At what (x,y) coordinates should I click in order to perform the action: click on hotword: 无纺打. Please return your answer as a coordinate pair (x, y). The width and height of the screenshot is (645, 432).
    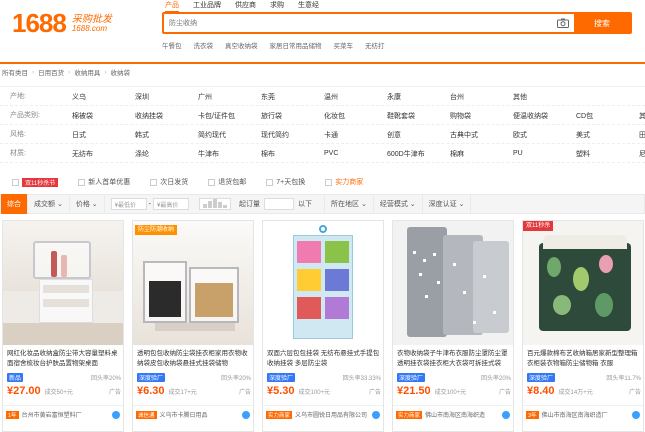
    Looking at the image, I should click on (375, 45).